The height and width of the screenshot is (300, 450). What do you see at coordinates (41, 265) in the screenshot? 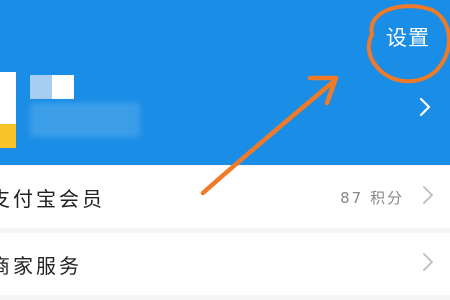
I see `menu-item-label: 商家服务` at bounding box center [41, 265].